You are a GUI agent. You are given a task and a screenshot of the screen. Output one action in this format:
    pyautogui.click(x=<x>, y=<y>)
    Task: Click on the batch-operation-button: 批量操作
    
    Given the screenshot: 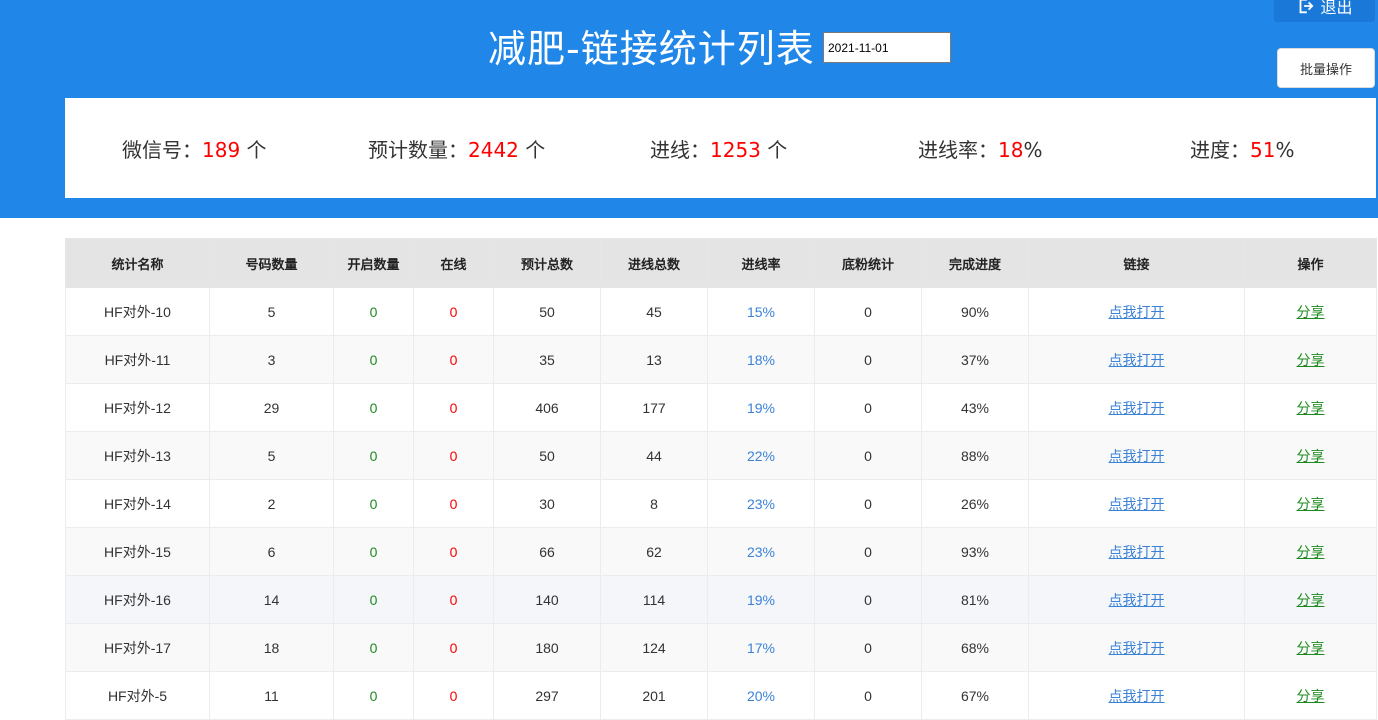 What is the action you would take?
    pyautogui.click(x=1326, y=68)
    